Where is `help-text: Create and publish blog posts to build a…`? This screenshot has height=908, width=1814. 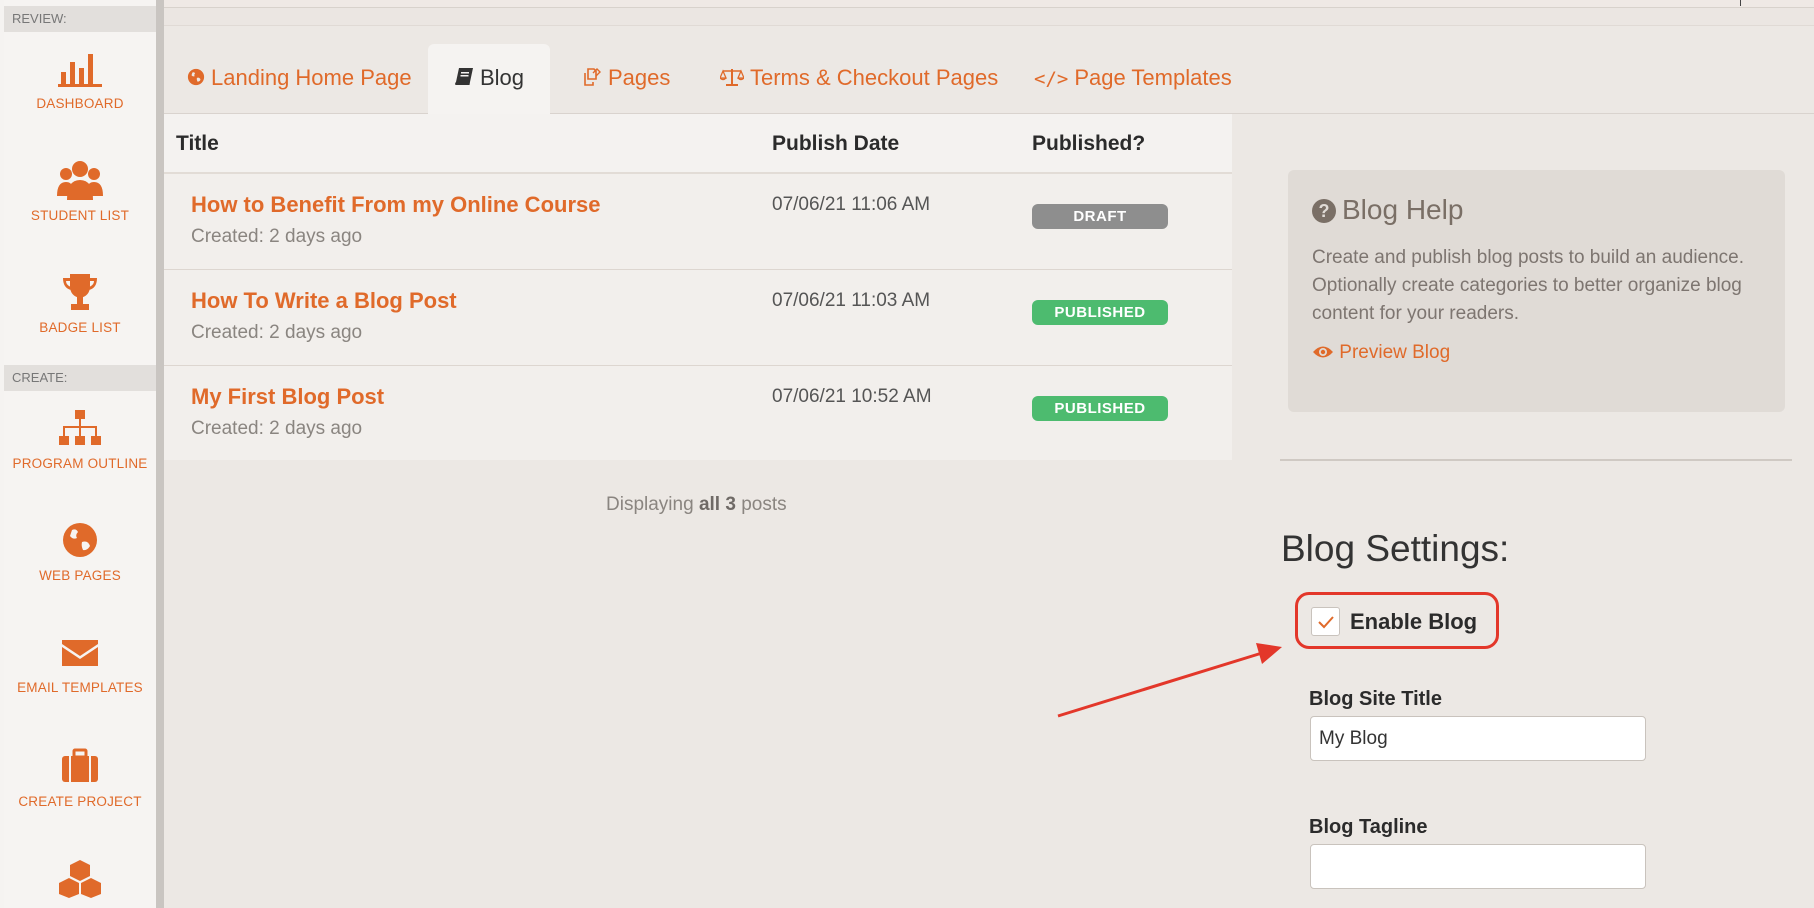 help-text: Create and publish blog posts to build a… is located at coordinates (1528, 285).